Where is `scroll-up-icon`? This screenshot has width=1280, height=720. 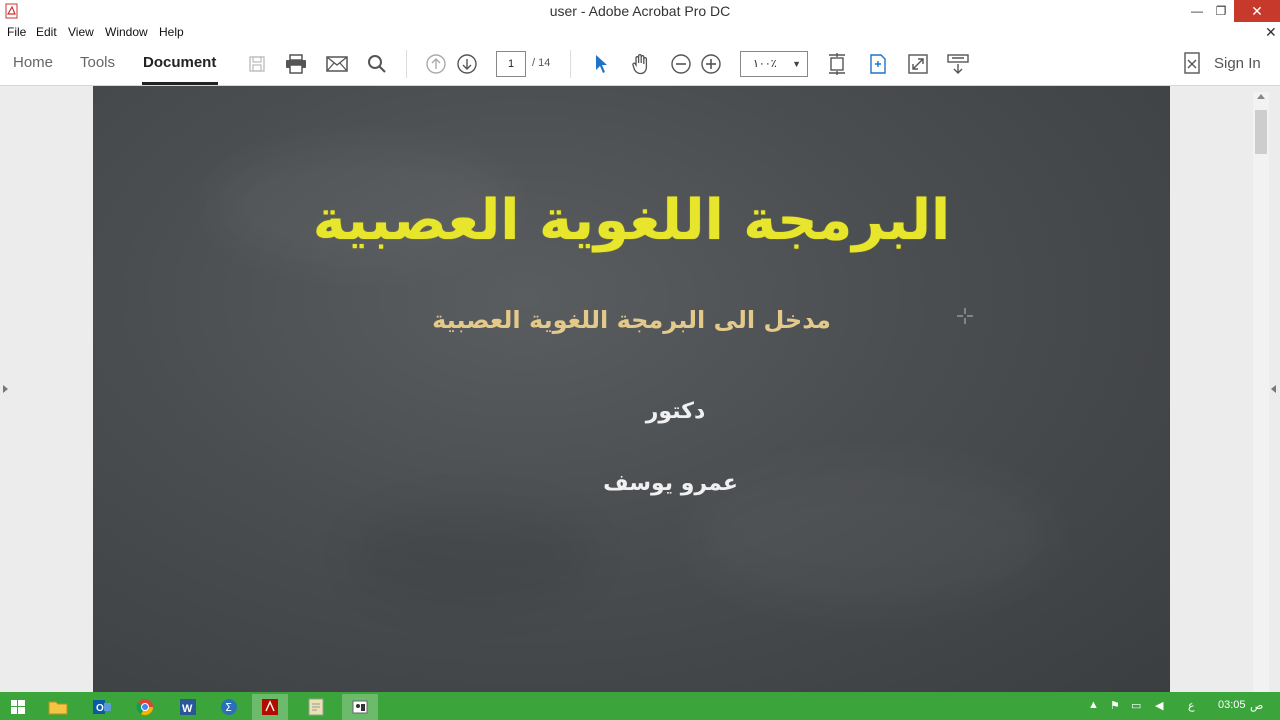 scroll-up-icon is located at coordinates (1261, 96).